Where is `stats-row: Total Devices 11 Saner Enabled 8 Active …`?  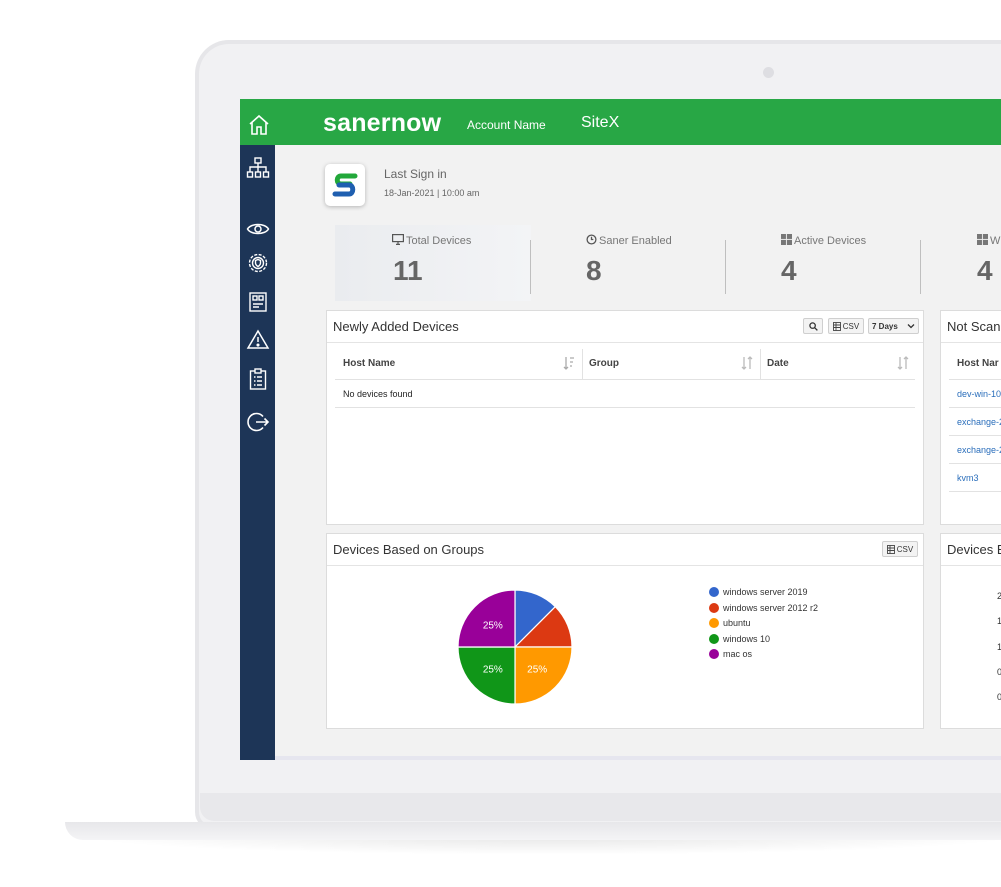
stats-row: Total Devices 11 Saner Enabled 8 Active … is located at coordinates (668, 263).